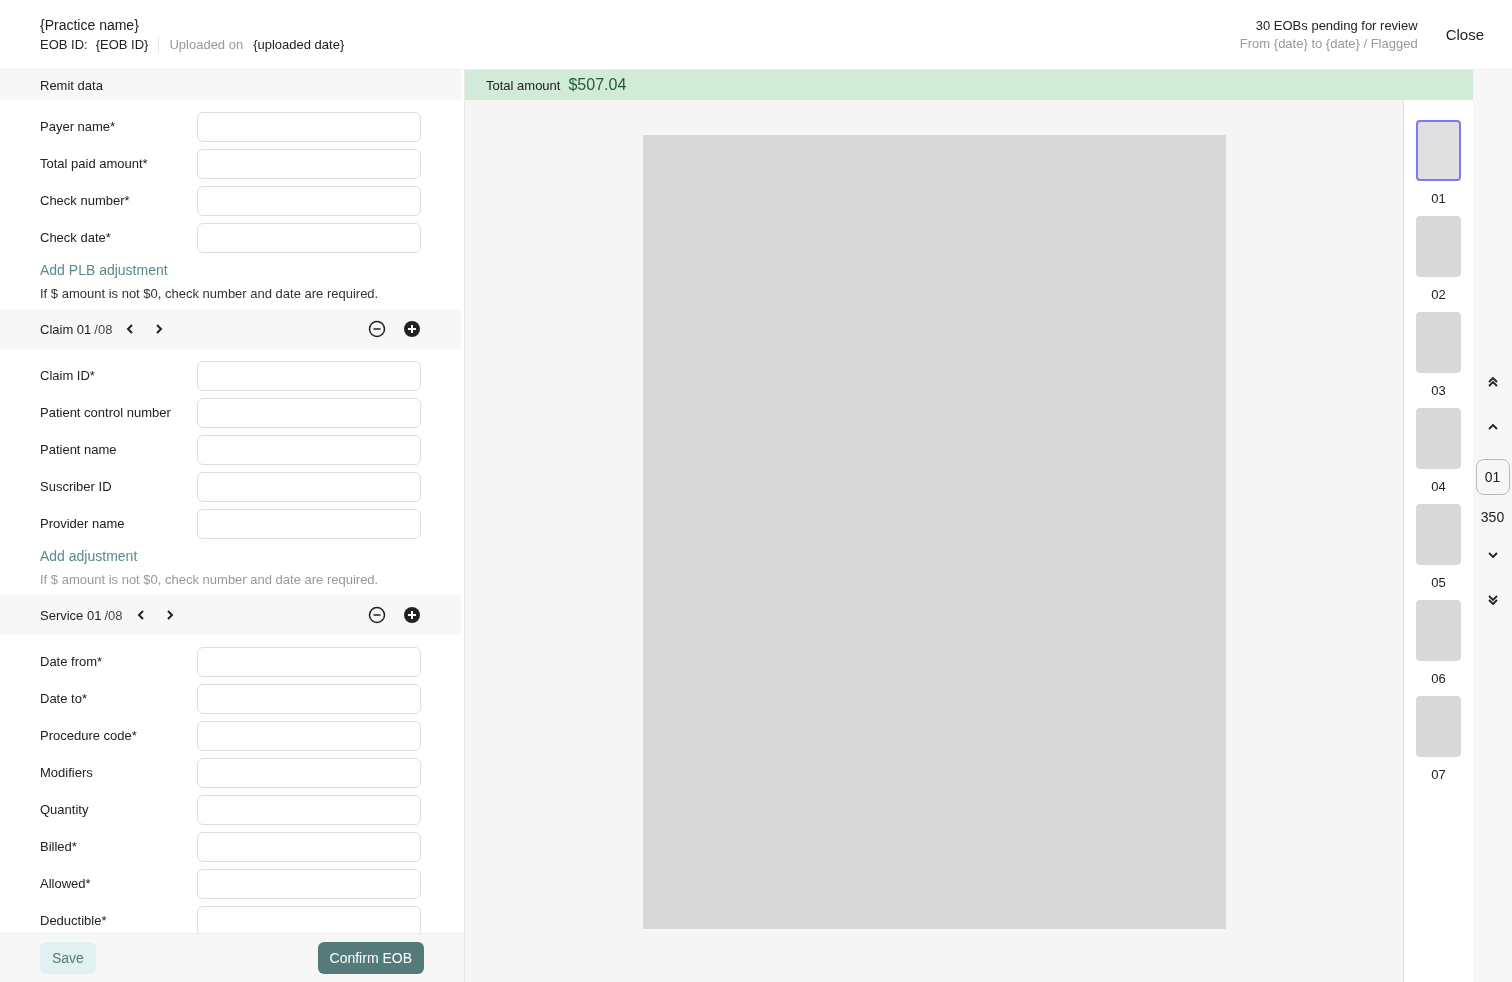 This screenshot has height=982, width=1512. I want to click on section-title: Claim 01, so click(66, 329).